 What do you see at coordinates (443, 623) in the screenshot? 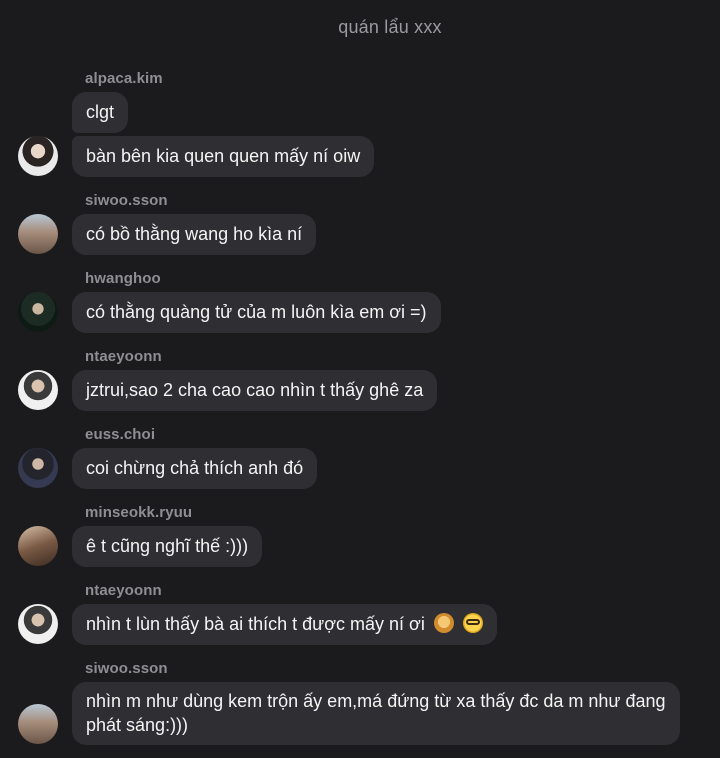
I see `woman-gesturing-icon` at bounding box center [443, 623].